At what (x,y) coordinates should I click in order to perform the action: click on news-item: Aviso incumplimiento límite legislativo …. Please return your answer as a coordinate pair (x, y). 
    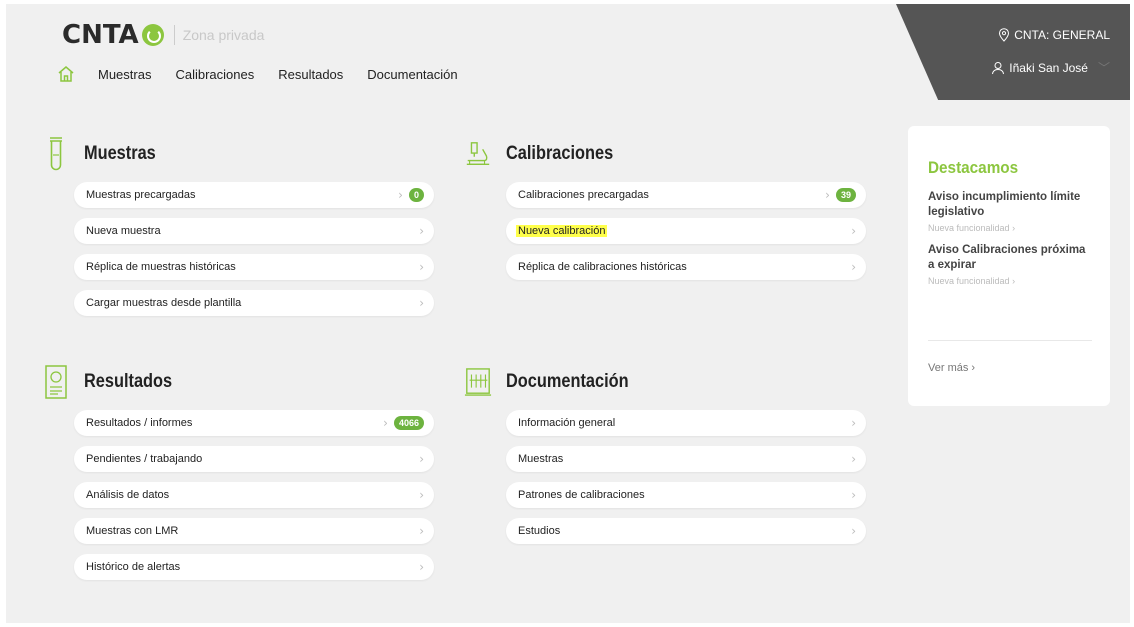
    Looking at the image, I should click on (1010, 211).